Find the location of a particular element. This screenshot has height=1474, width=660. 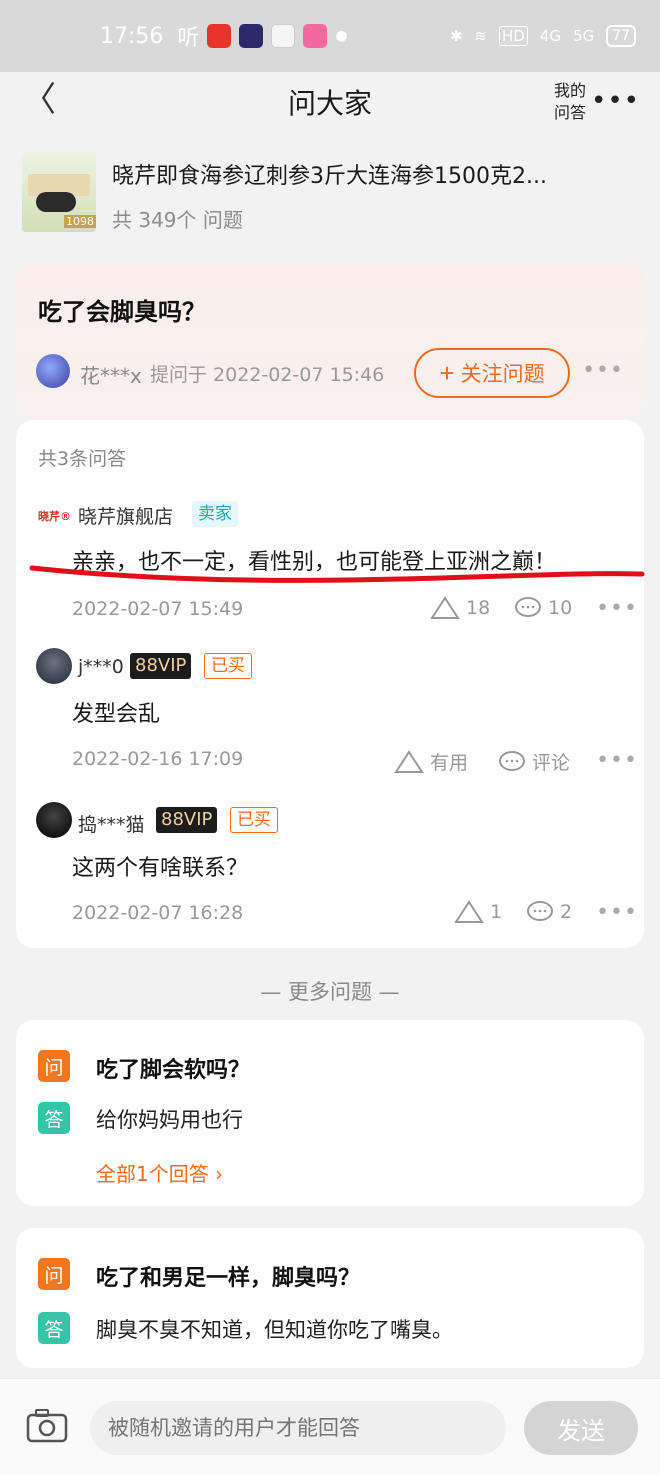

red-underline-annotation is located at coordinates (337, 574).